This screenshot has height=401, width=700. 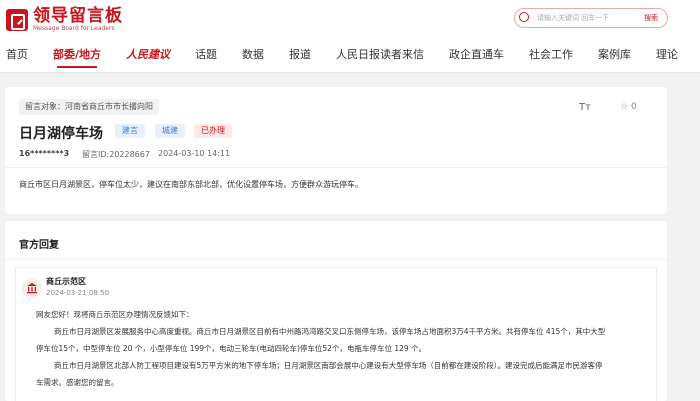 What do you see at coordinates (32, 288) in the screenshot?
I see `government-building-icon` at bounding box center [32, 288].